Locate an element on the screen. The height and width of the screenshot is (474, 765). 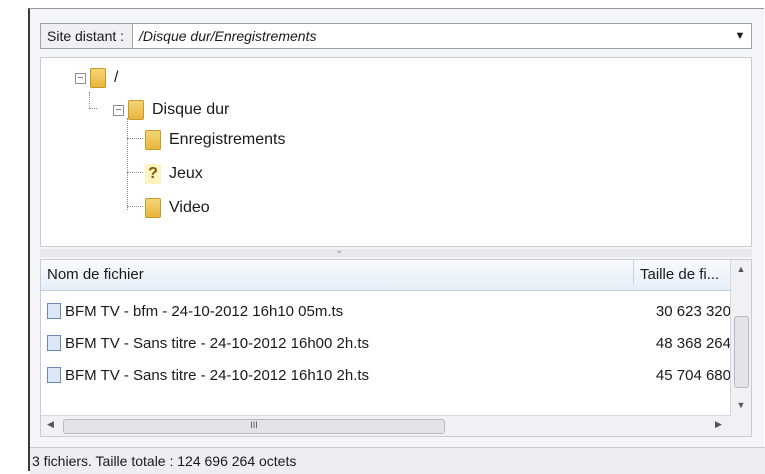
scroll-up-icon: ▲ is located at coordinates (741, 269).